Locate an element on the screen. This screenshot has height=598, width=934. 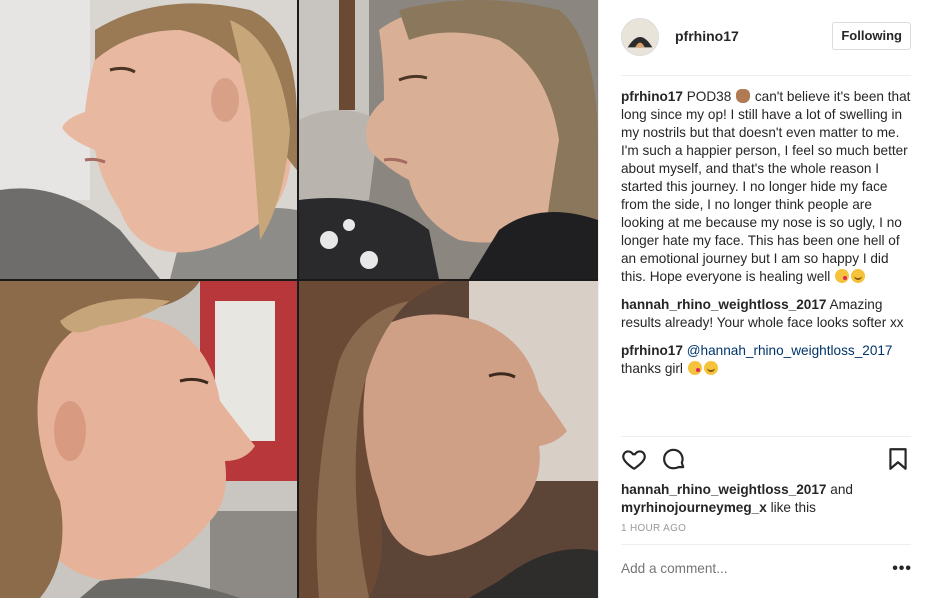
header-divider is located at coordinates (766, 75).